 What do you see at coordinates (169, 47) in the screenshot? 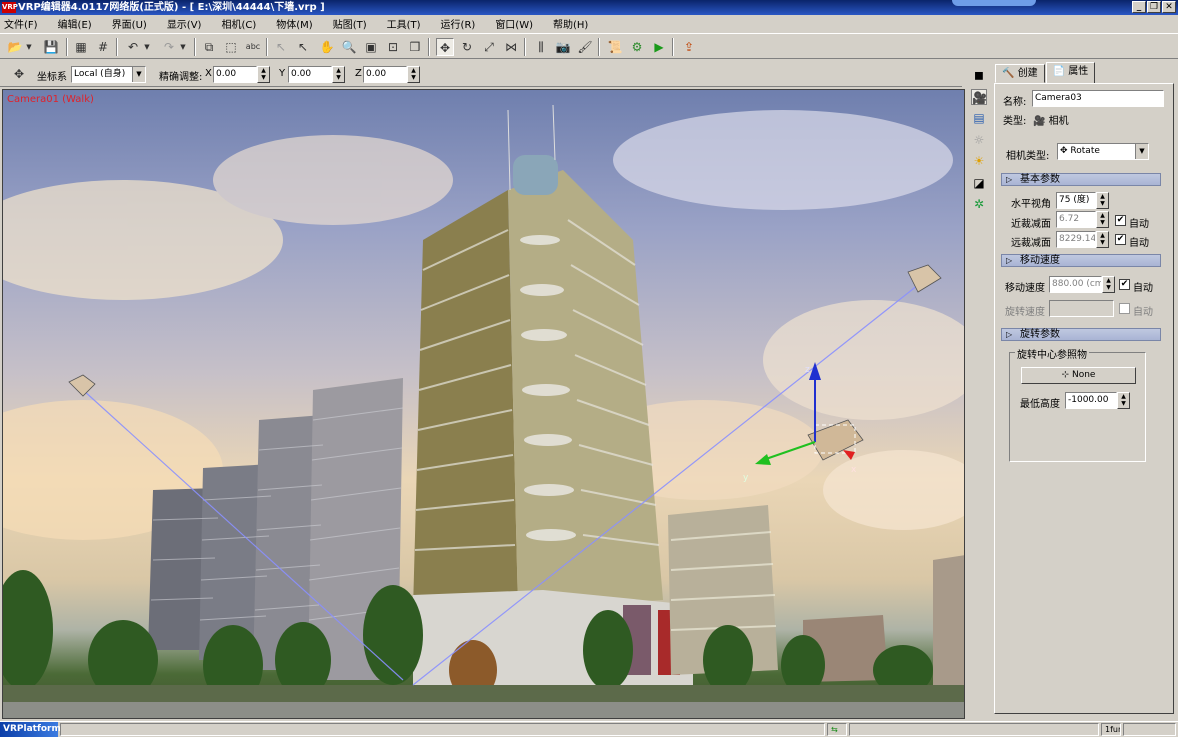
I see `redo-icon: ↷` at bounding box center [169, 47].